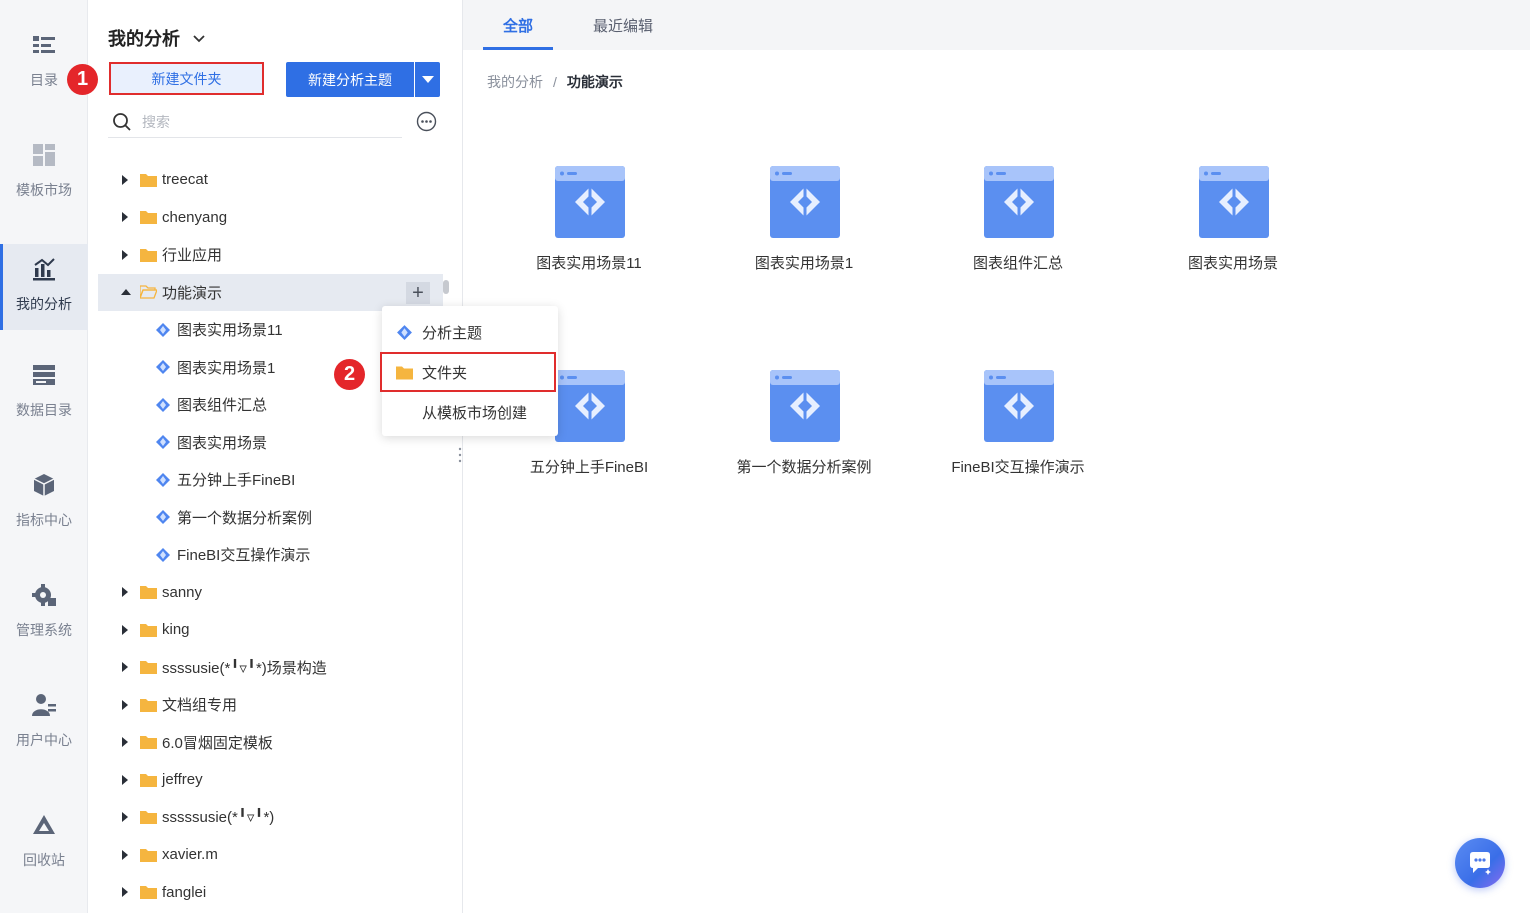 The height and width of the screenshot is (913, 1530). I want to click on tree-folder: ssssusie(*╹▿╹*)场景构造, so click(270, 668).